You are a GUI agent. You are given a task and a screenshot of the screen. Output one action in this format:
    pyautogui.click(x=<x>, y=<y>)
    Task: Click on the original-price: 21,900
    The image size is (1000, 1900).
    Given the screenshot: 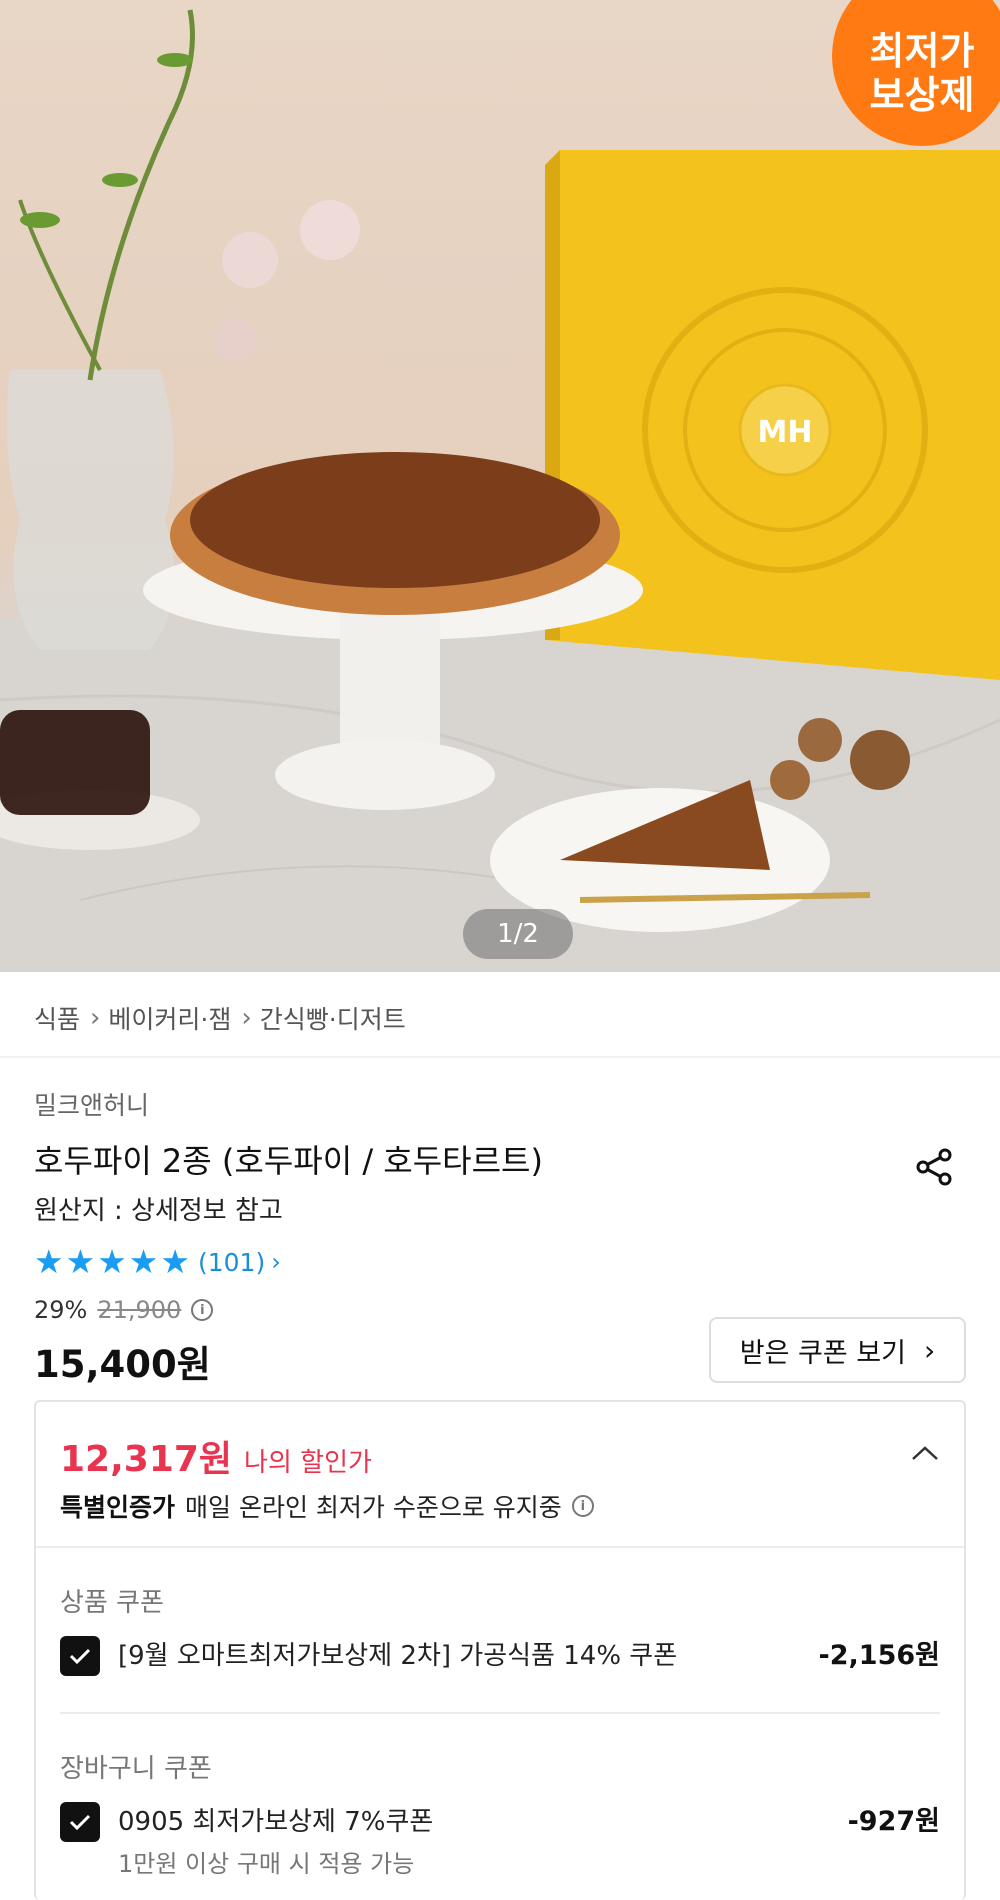 What is the action you would take?
    pyautogui.click(x=139, y=1310)
    